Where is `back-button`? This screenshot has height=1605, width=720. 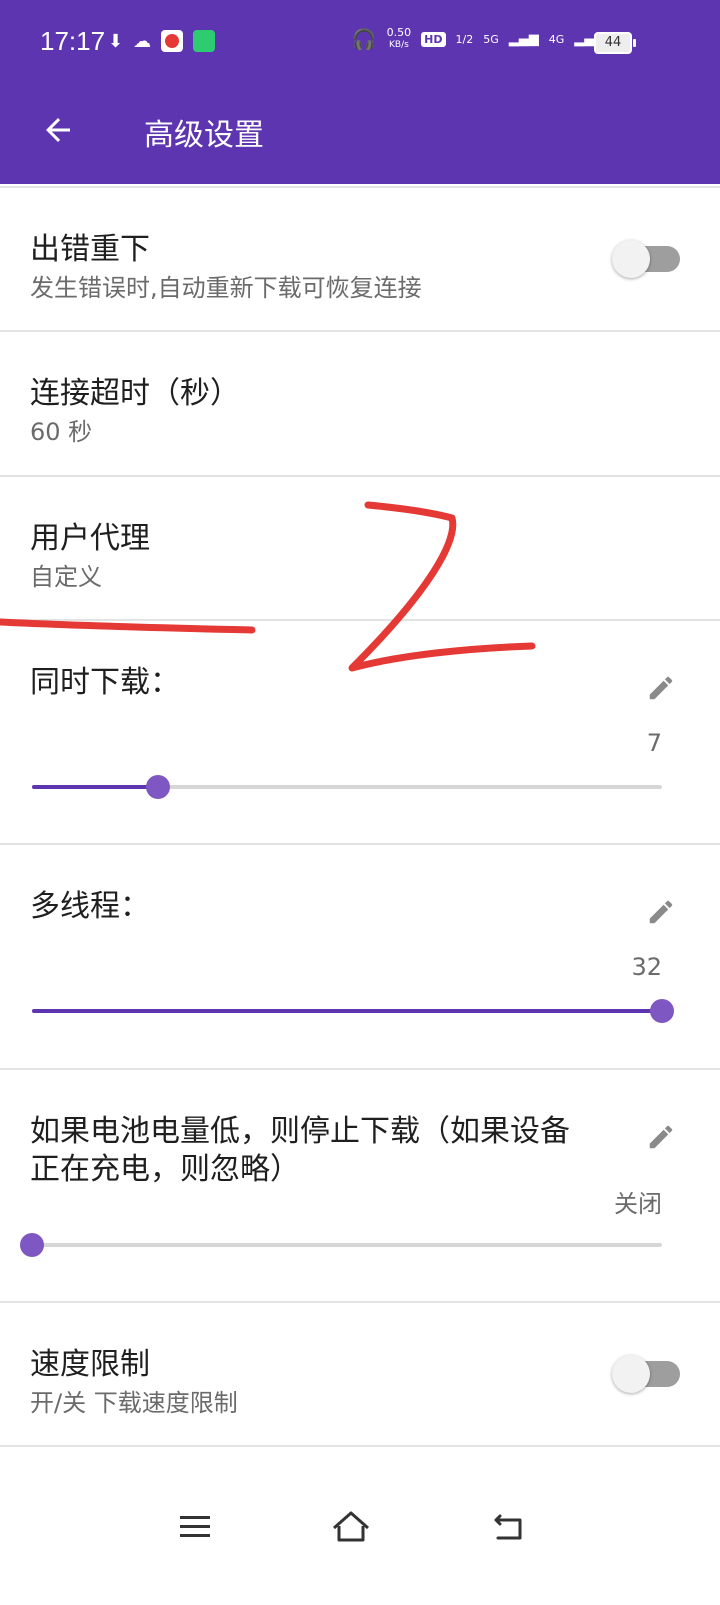
back-button is located at coordinates (58, 130).